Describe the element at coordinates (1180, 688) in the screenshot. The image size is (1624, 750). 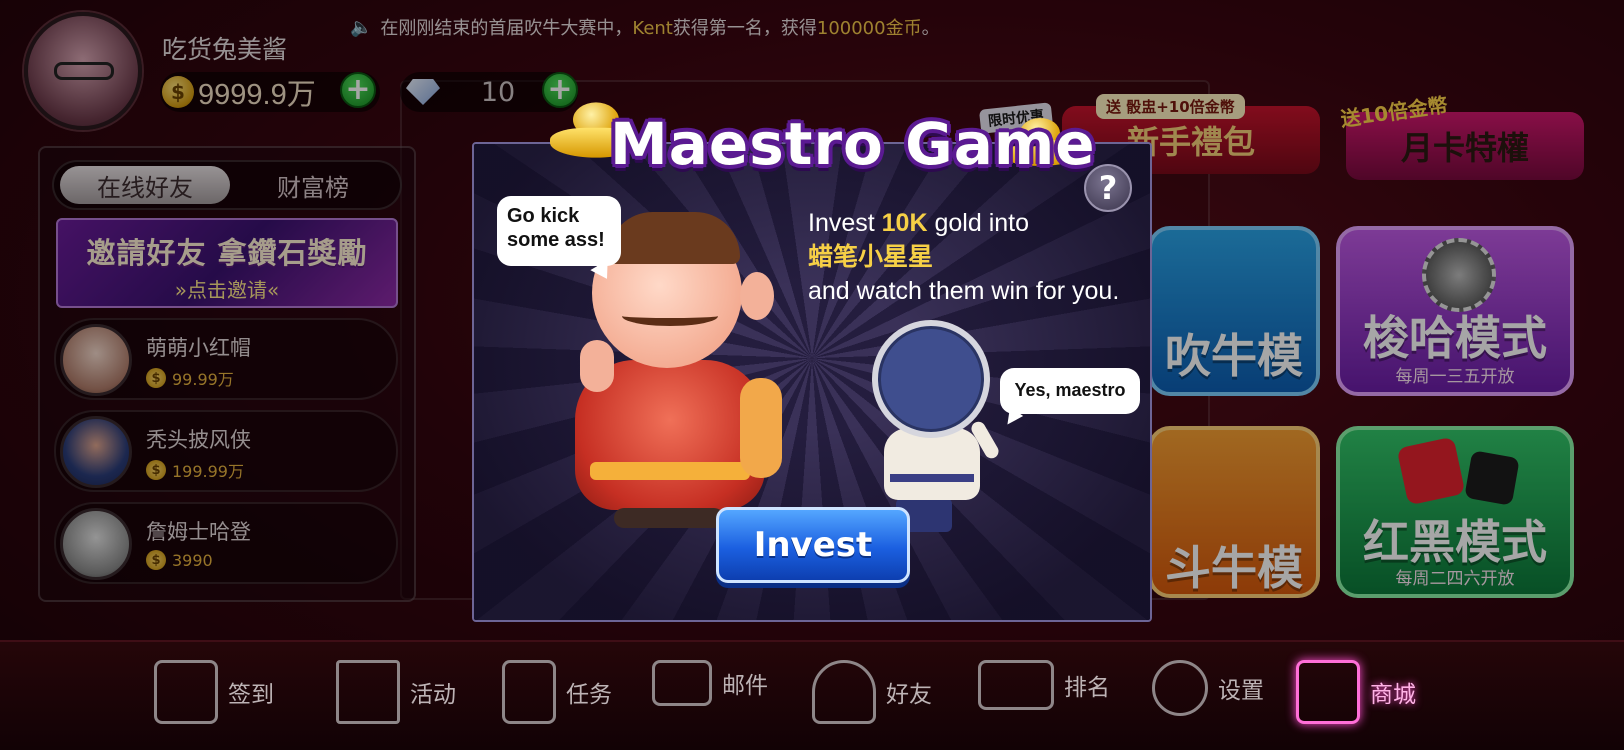
I see `gear-icon` at that location.